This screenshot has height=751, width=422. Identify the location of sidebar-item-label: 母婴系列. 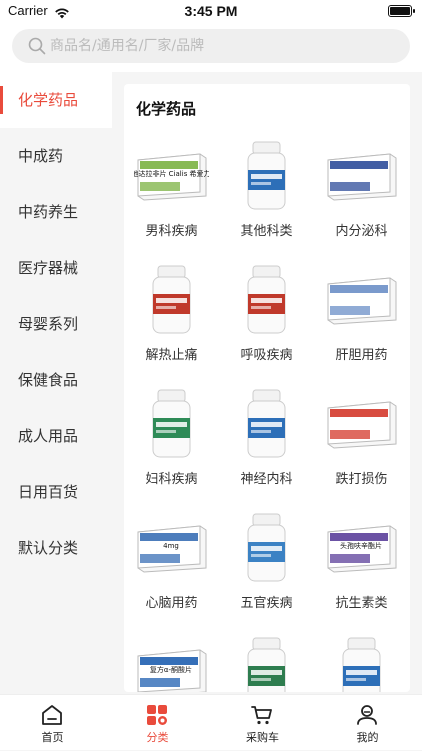
(48, 324).